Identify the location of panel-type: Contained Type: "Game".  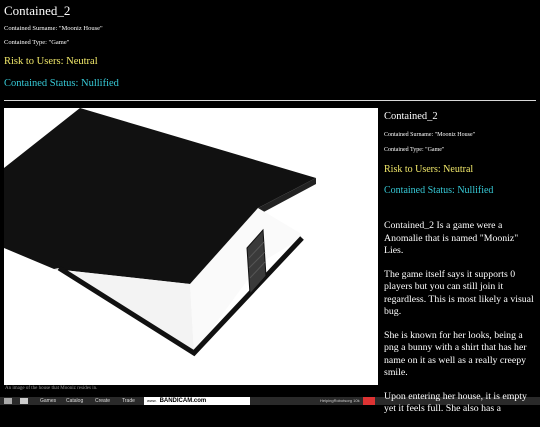
(414, 150).